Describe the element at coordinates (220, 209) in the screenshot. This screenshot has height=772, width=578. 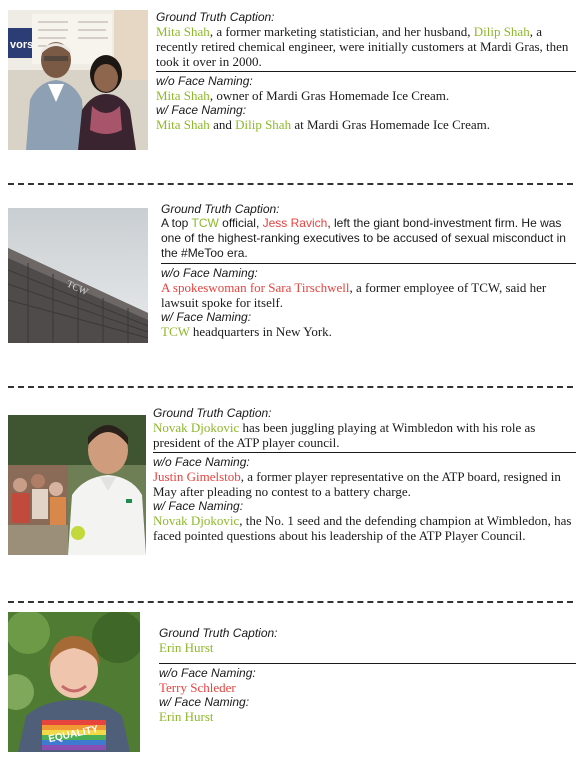
I see `gt-label-2: Ground Truth Caption:` at that location.